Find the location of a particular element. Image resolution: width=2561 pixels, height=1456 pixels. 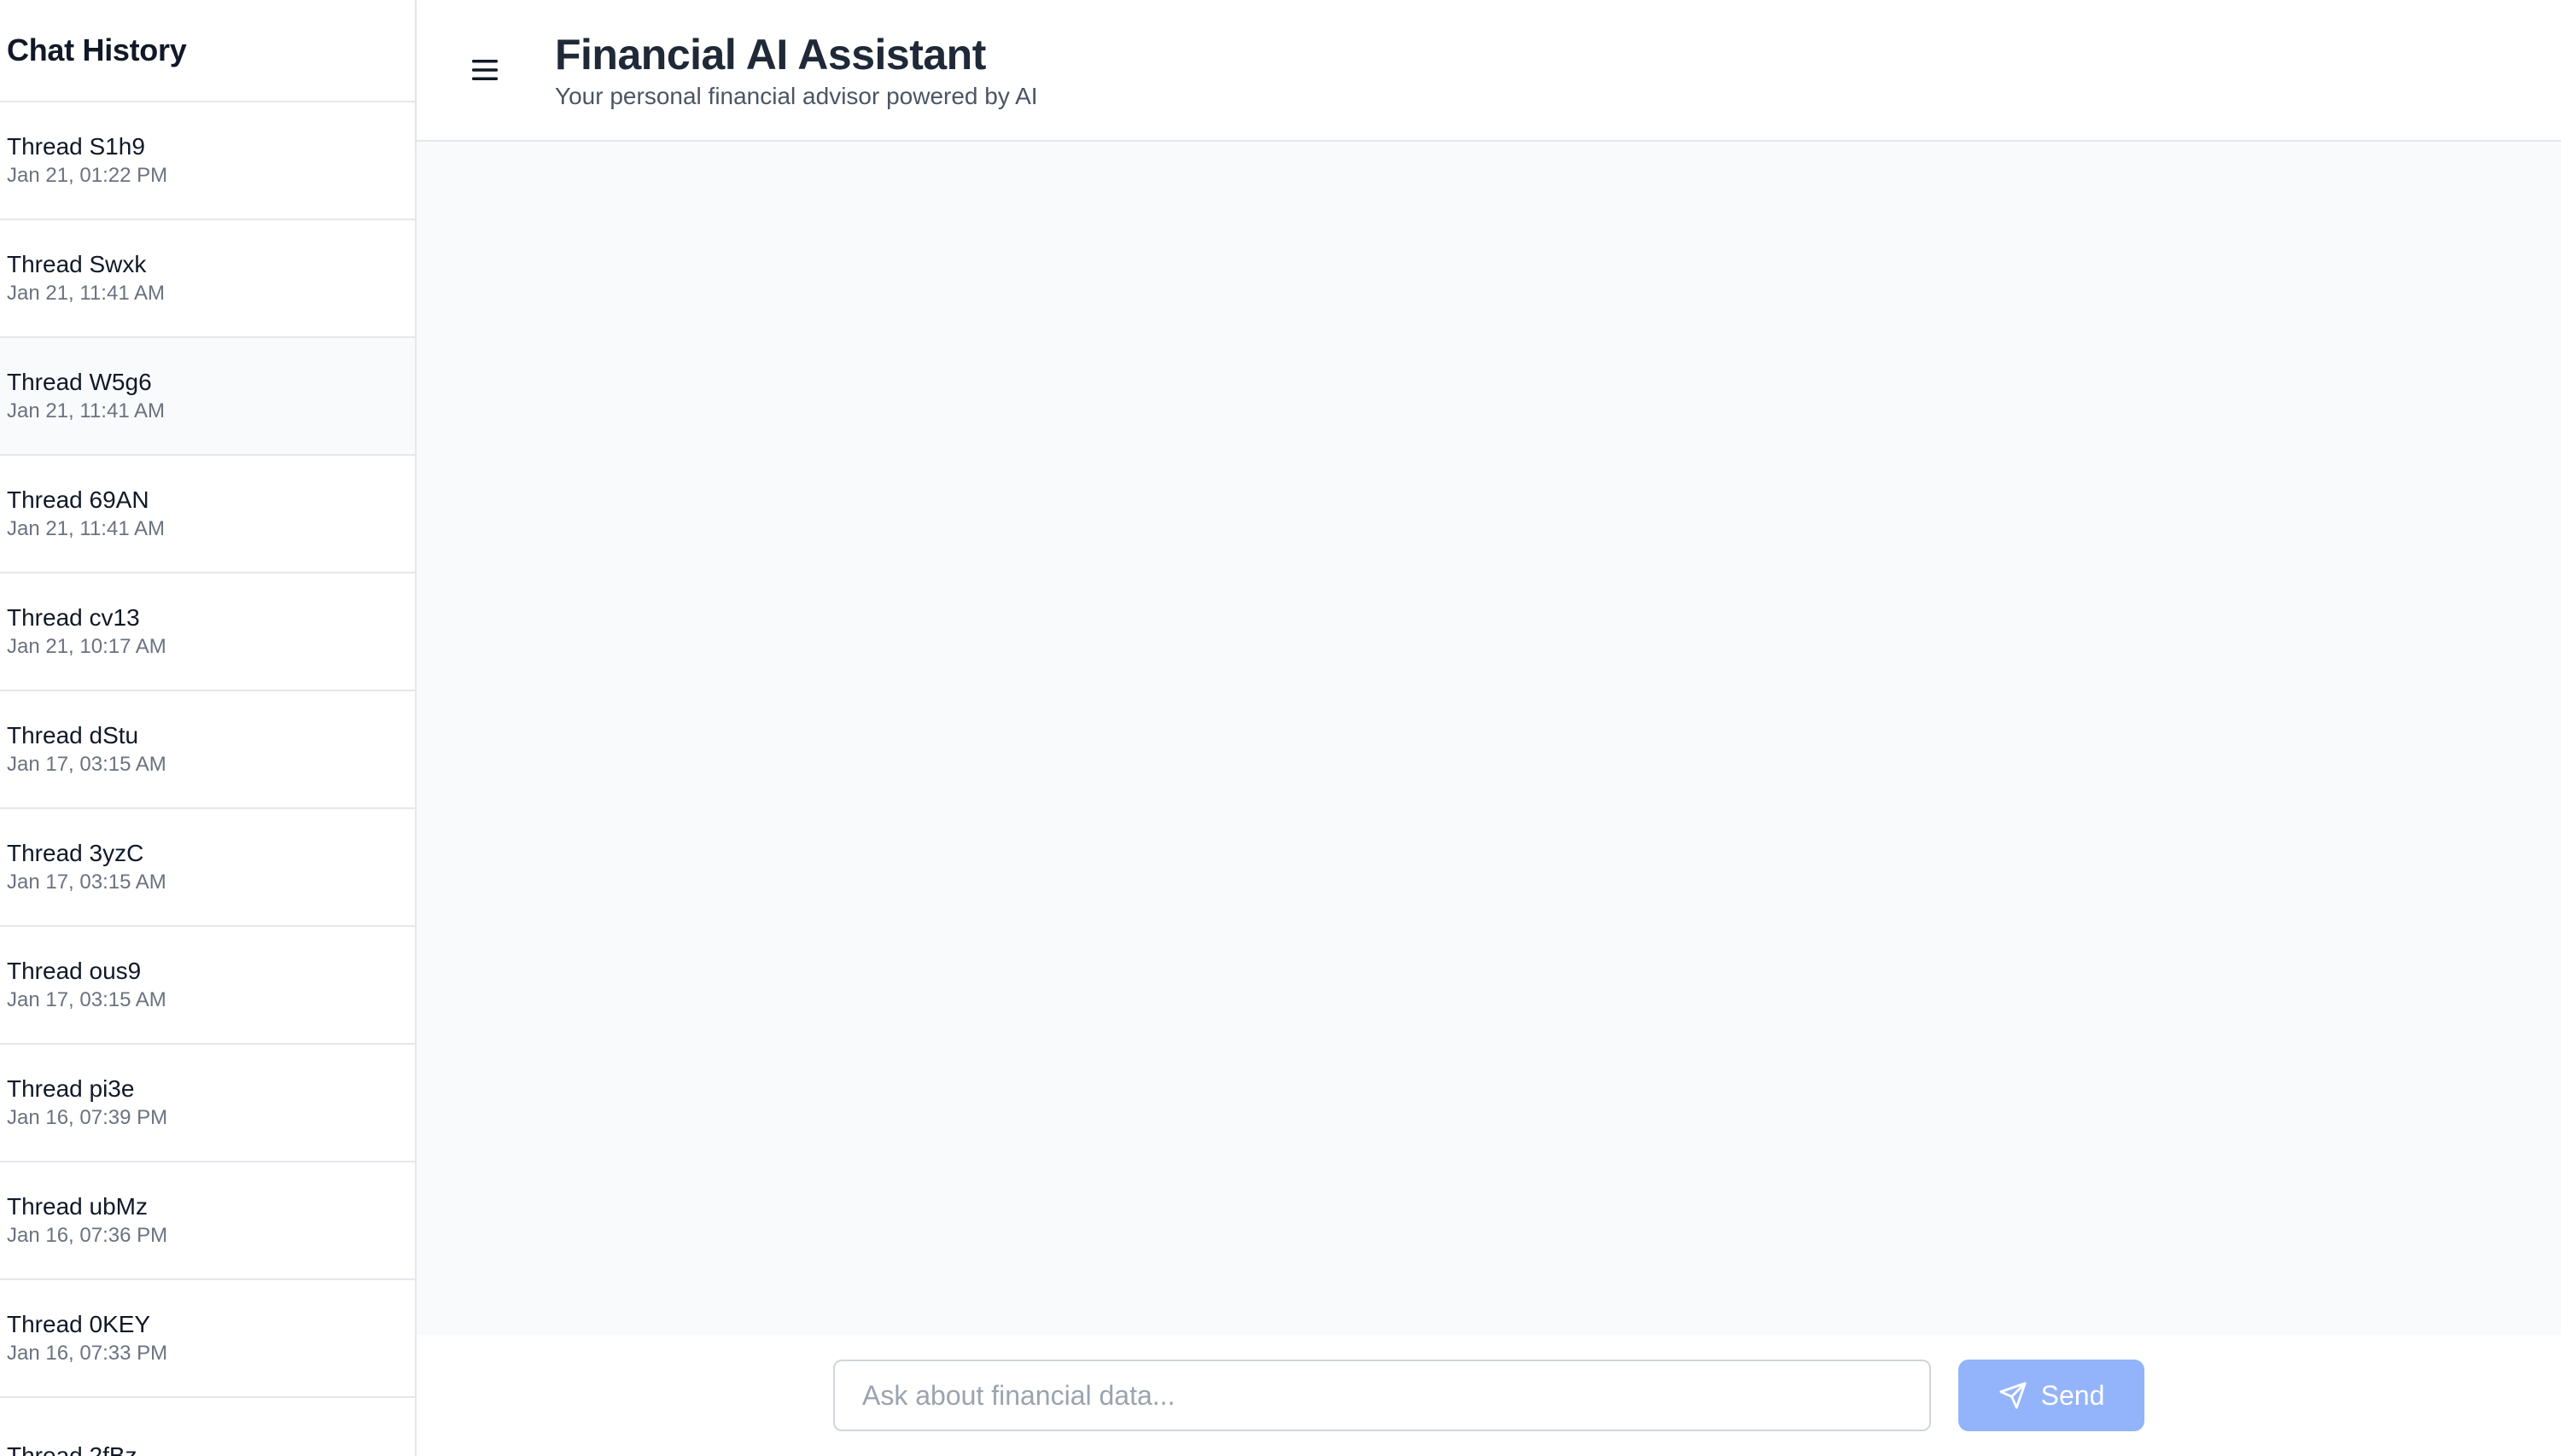

sidebar-header: Chat History is located at coordinates (207, 51).